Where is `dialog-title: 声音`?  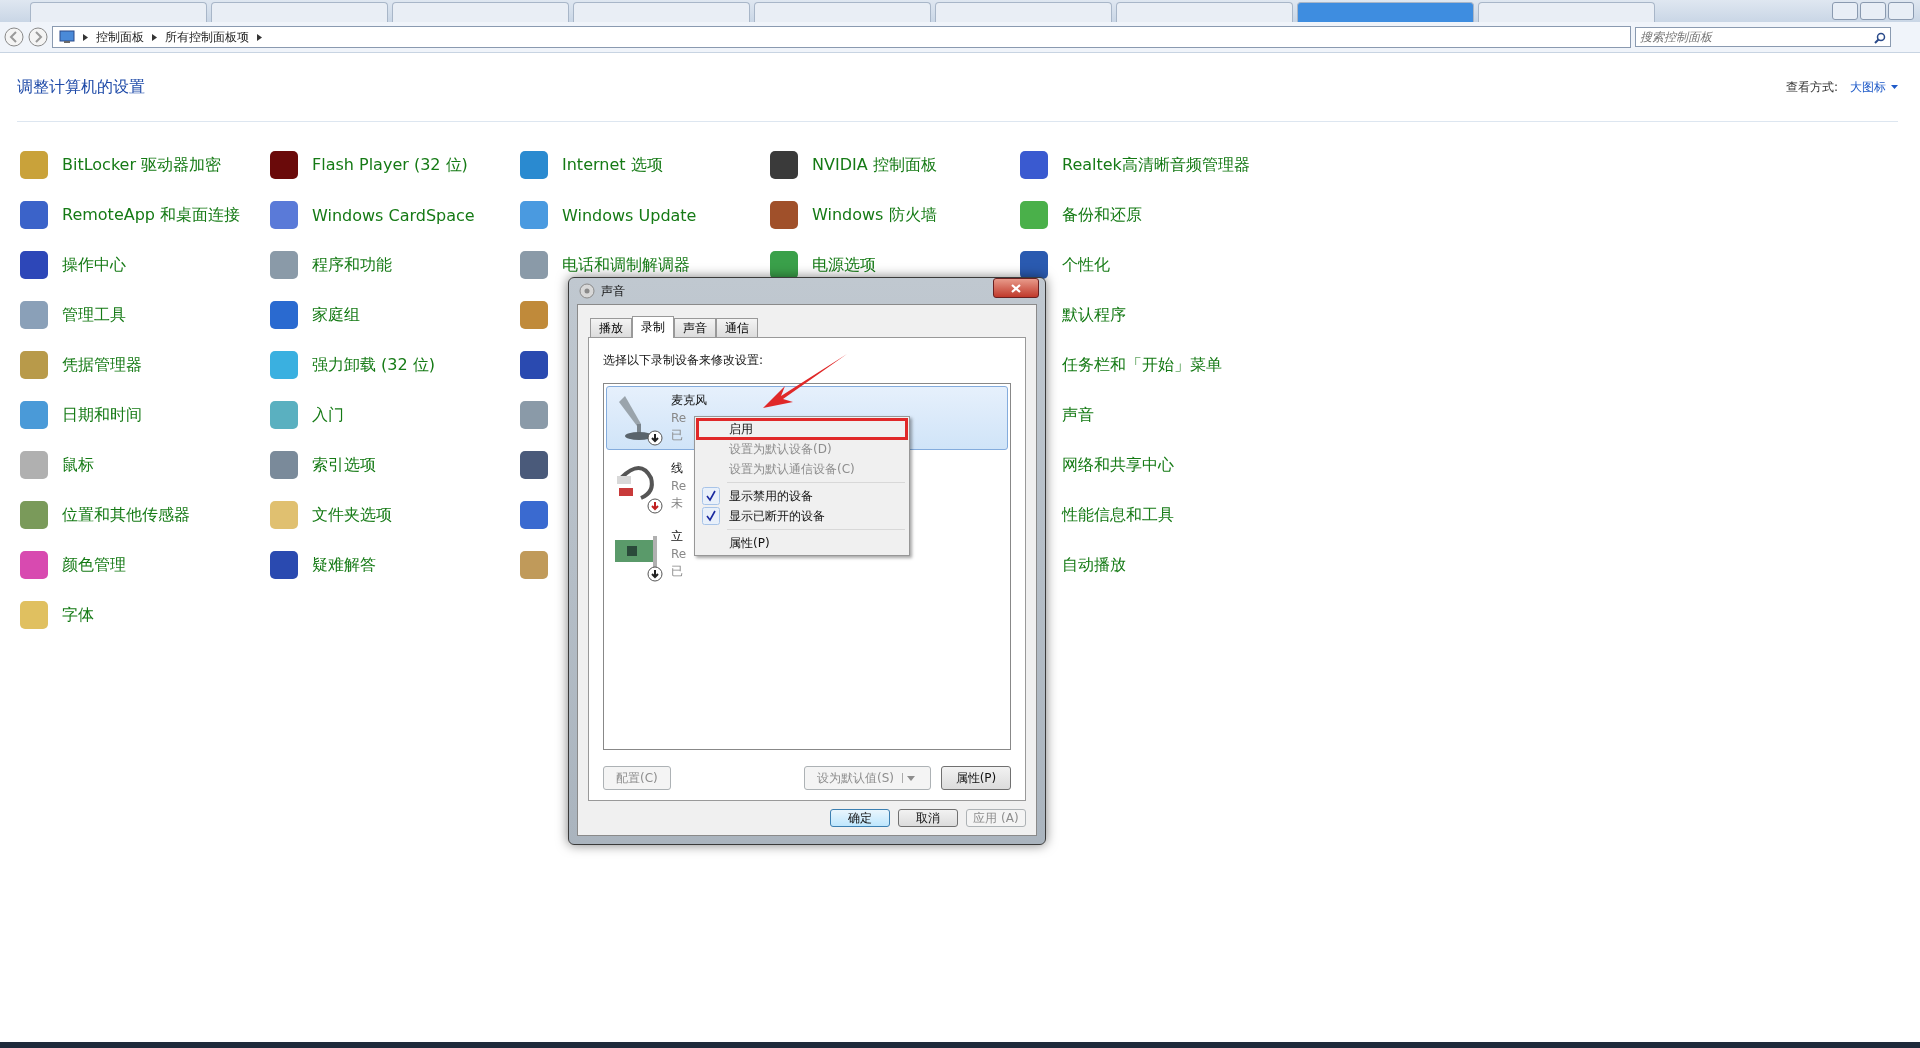
dialog-title: 声音 is located at coordinates (613, 291).